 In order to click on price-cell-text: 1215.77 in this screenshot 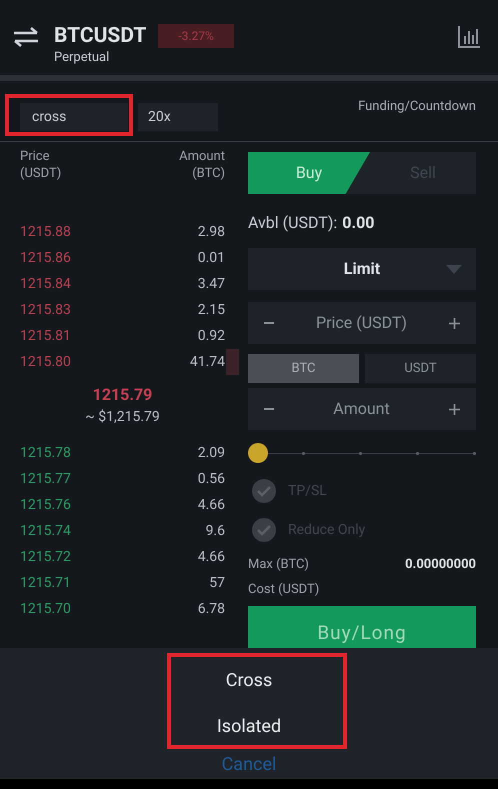, I will do `click(45, 479)`.